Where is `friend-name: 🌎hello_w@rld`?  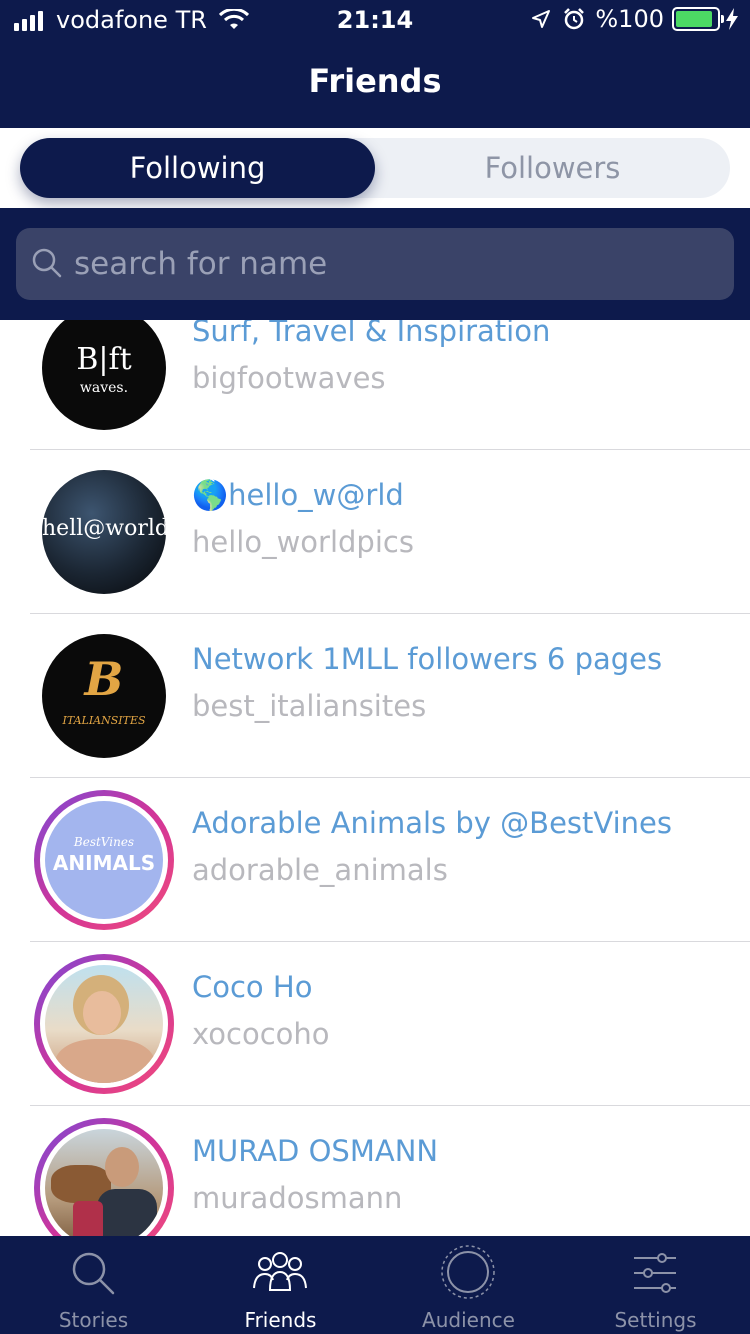 friend-name: 🌎hello_w@rld is located at coordinates (298, 495).